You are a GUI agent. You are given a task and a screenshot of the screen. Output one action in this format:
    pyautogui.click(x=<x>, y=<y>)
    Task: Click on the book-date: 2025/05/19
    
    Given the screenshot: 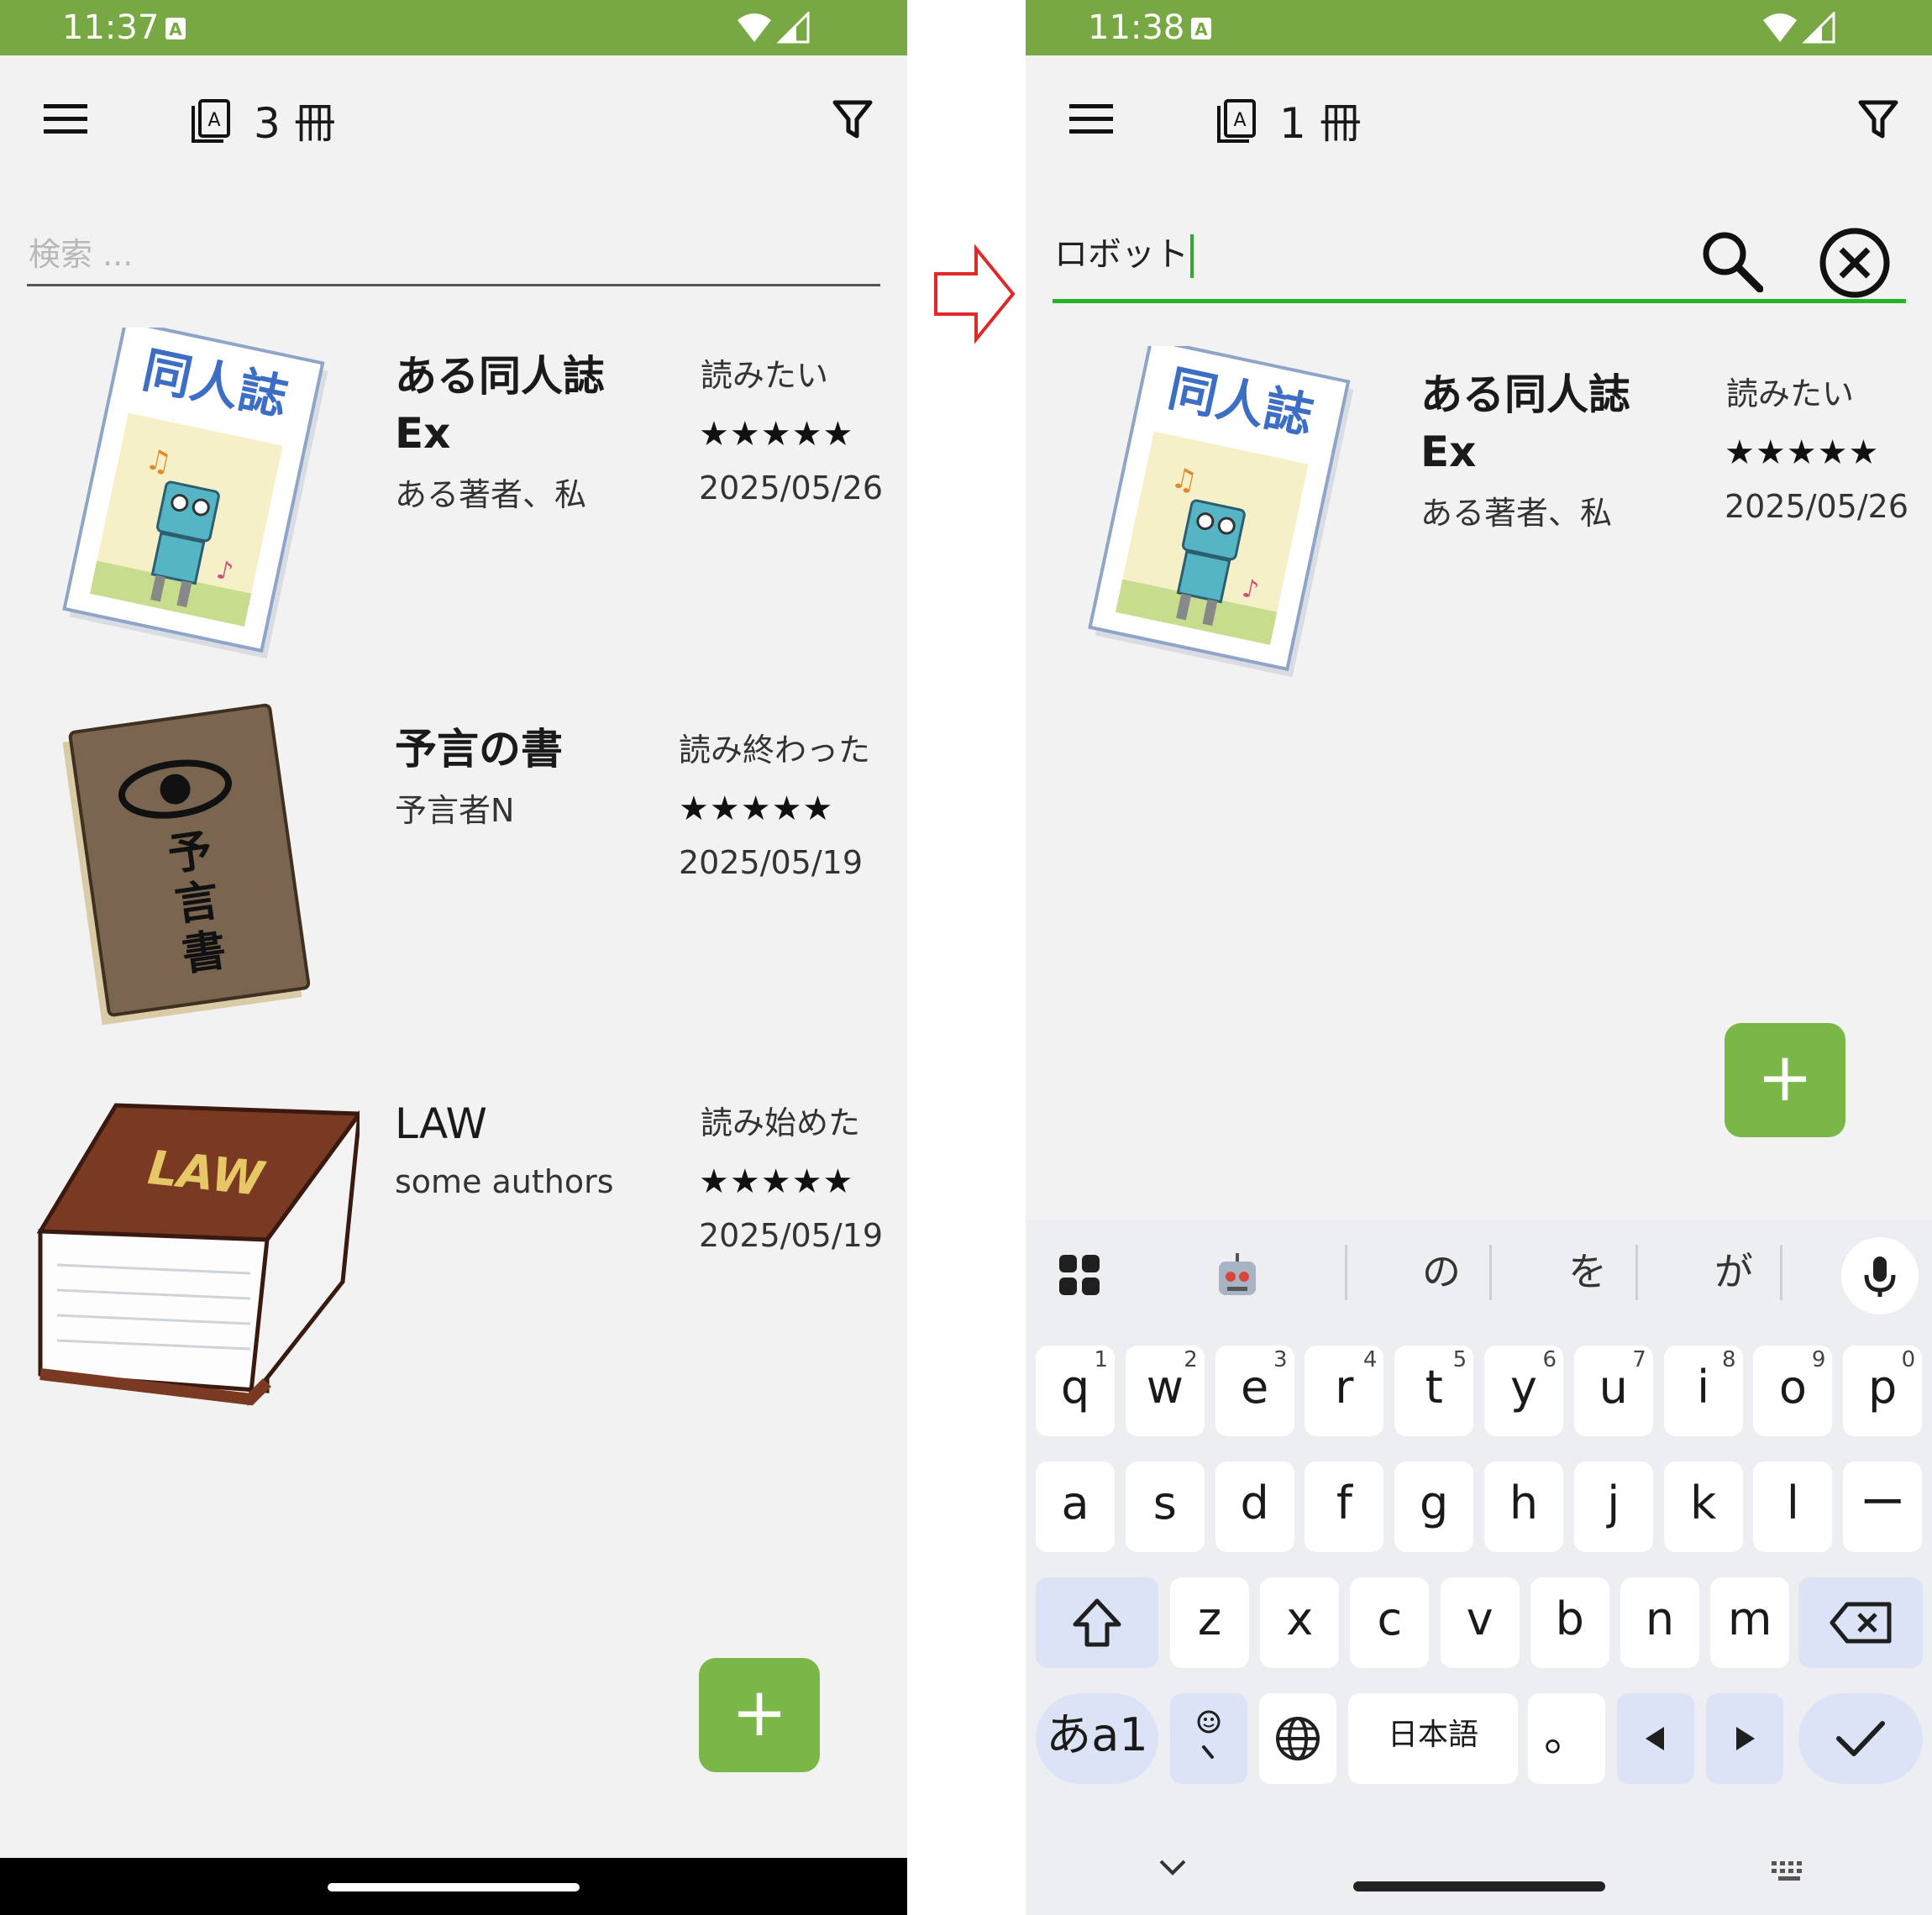 What is the action you would take?
    pyautogui.click(x=791, y=1235)
    